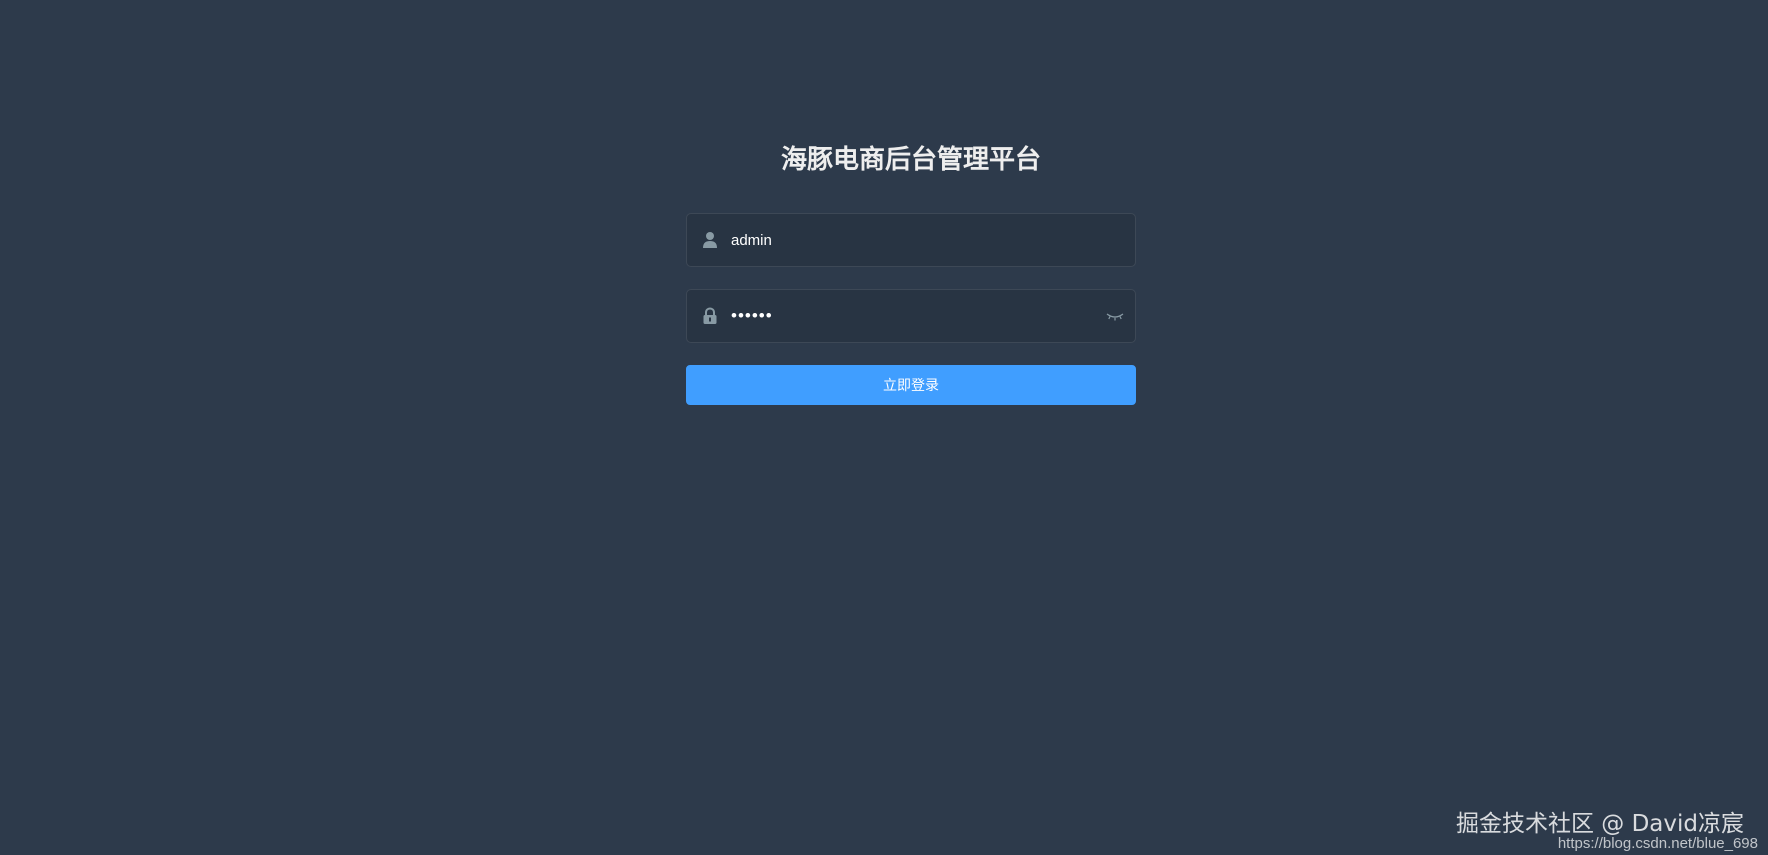  What do you see at coordinates (710, 240) in the screenshot?
I see `user-icon` at bounding box center [710, 240].